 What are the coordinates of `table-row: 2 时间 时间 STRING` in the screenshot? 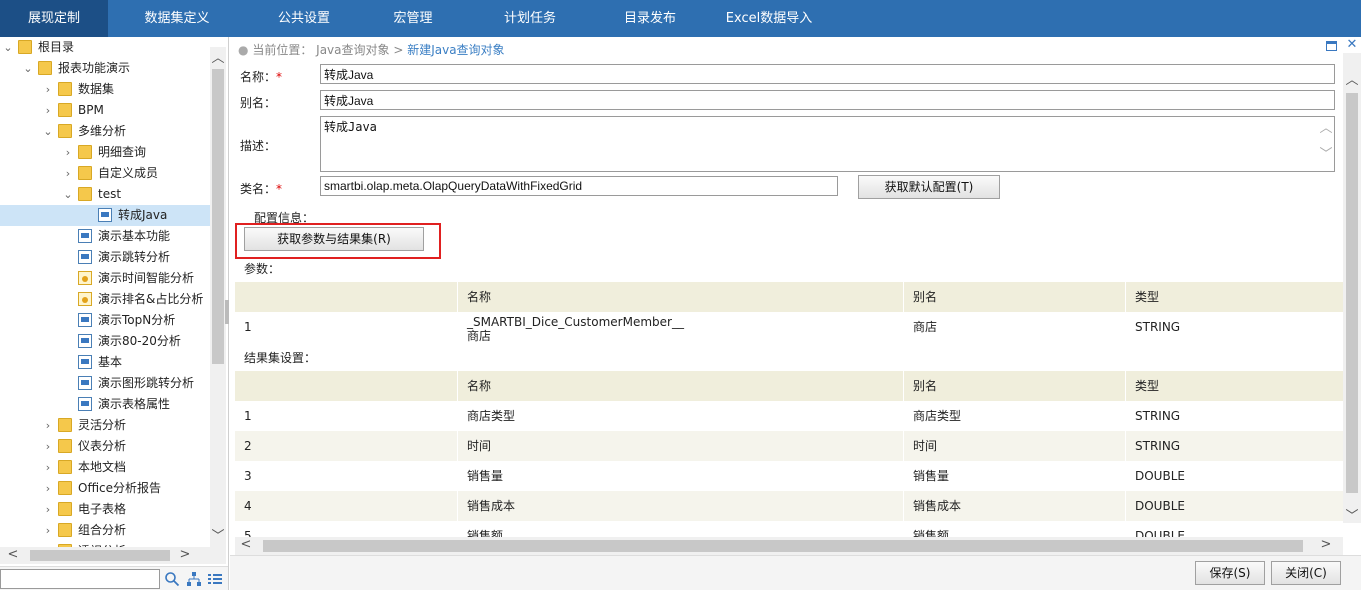 It's located at (789, 446).